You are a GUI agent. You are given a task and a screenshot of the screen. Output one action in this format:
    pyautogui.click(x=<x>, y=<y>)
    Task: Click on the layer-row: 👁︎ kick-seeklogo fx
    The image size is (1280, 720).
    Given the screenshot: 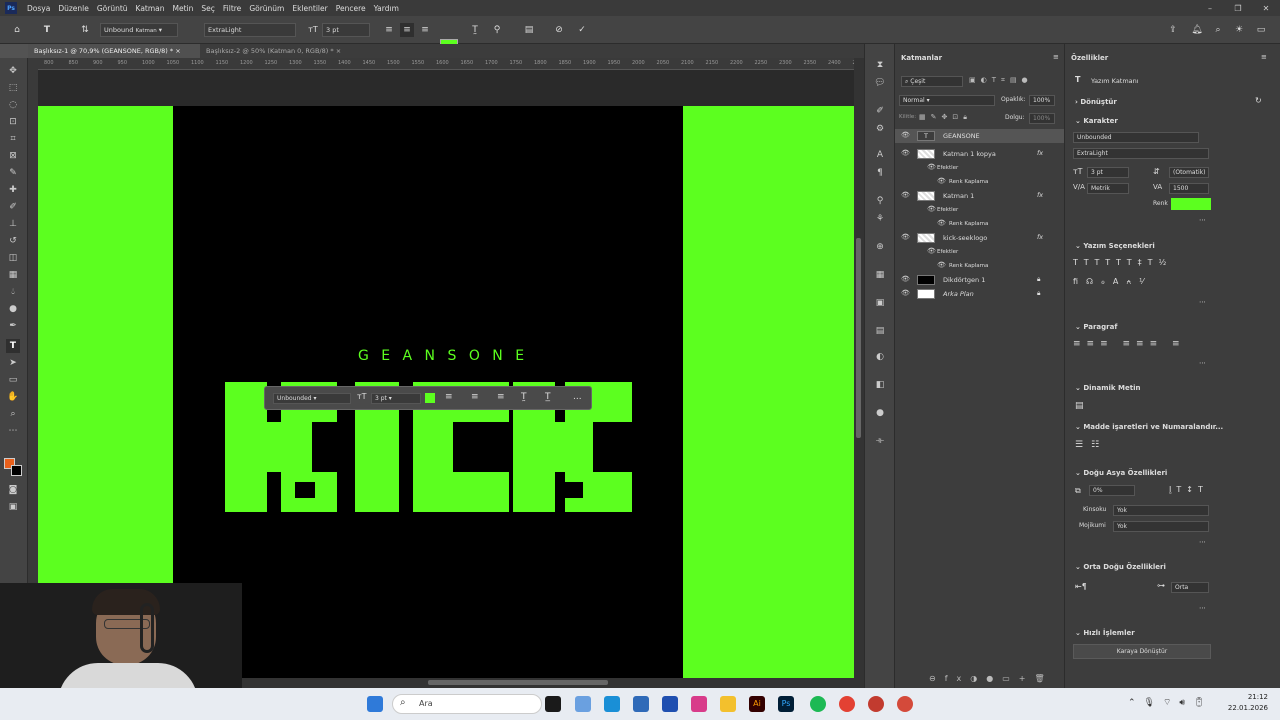 What is the action you would take?
    pyautogui.click(x=980, y=238)
    